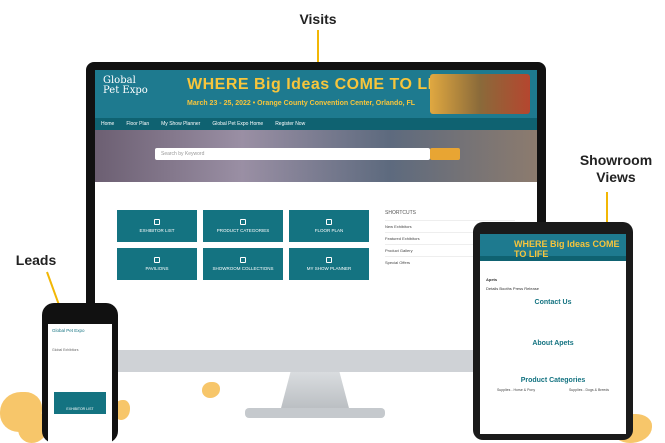 The width and height of the screenshot is (665, 443). Describe the element at coordinates (480, 94) in the screenshot. I see `banner-photo-collage` at that location.